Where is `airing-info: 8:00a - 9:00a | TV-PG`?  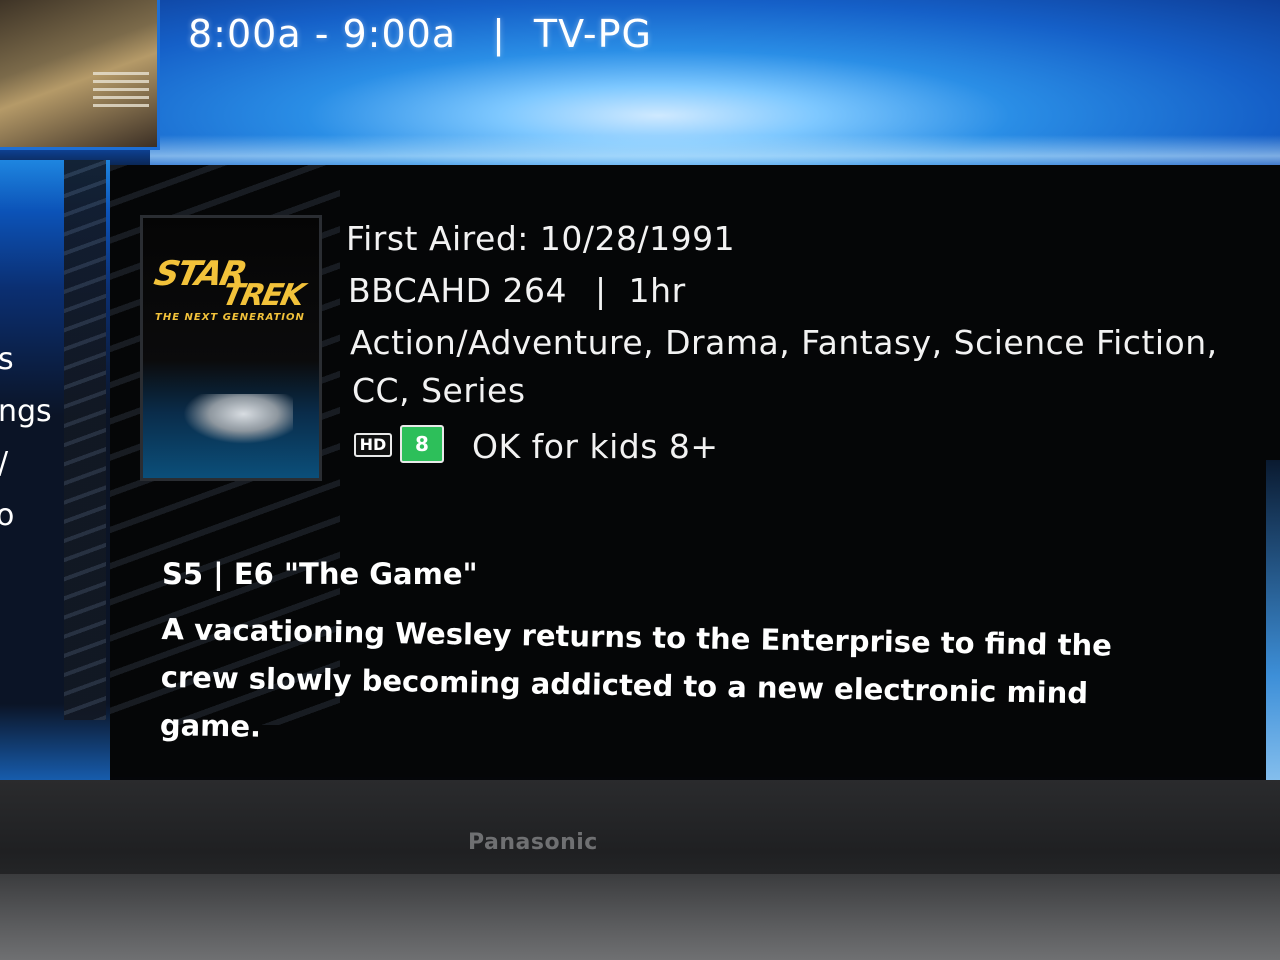 airing-info: 8:00a - 9:00a | TV-PG is located at coordinates (420, 34).